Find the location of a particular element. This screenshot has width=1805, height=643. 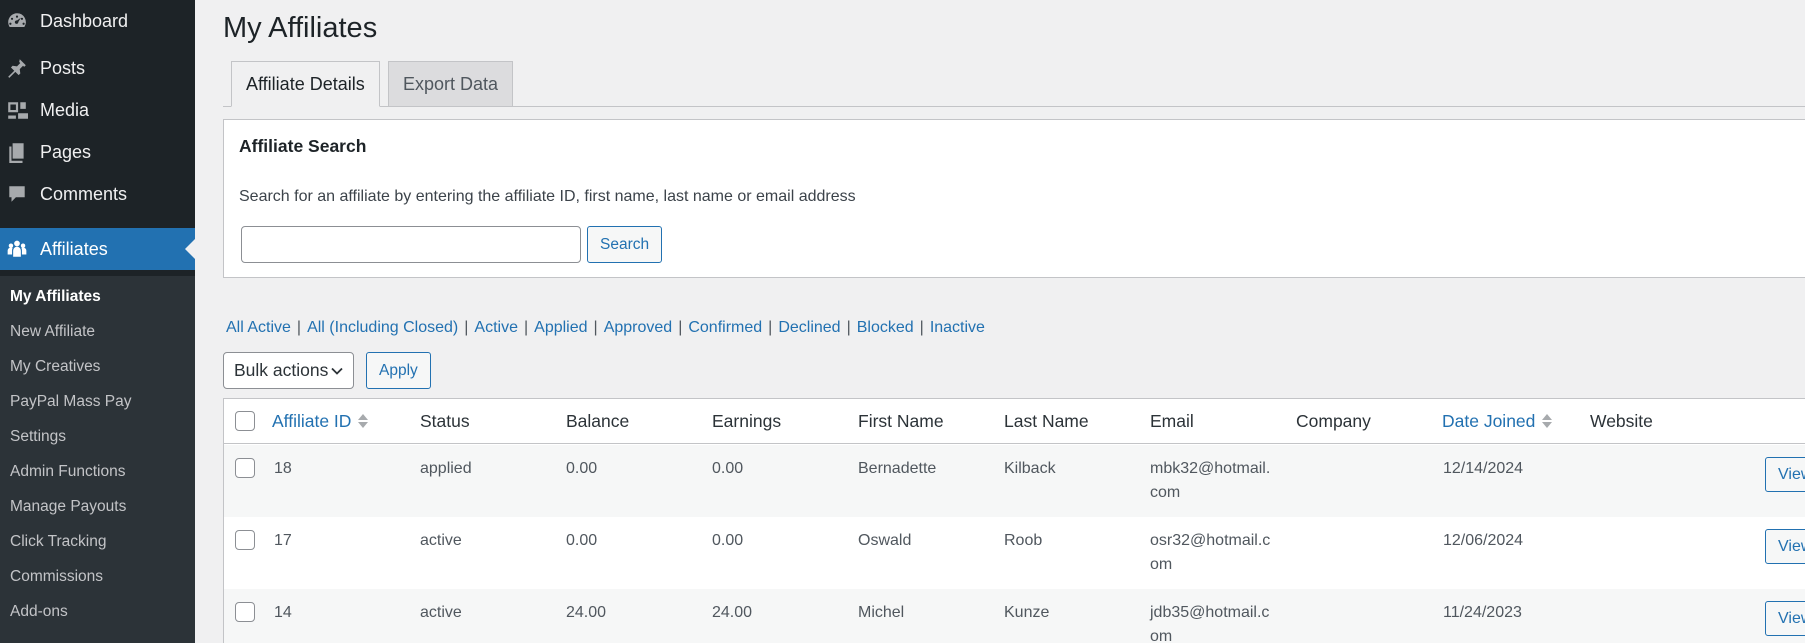

comment-icon is located at coordinates (17, 194).